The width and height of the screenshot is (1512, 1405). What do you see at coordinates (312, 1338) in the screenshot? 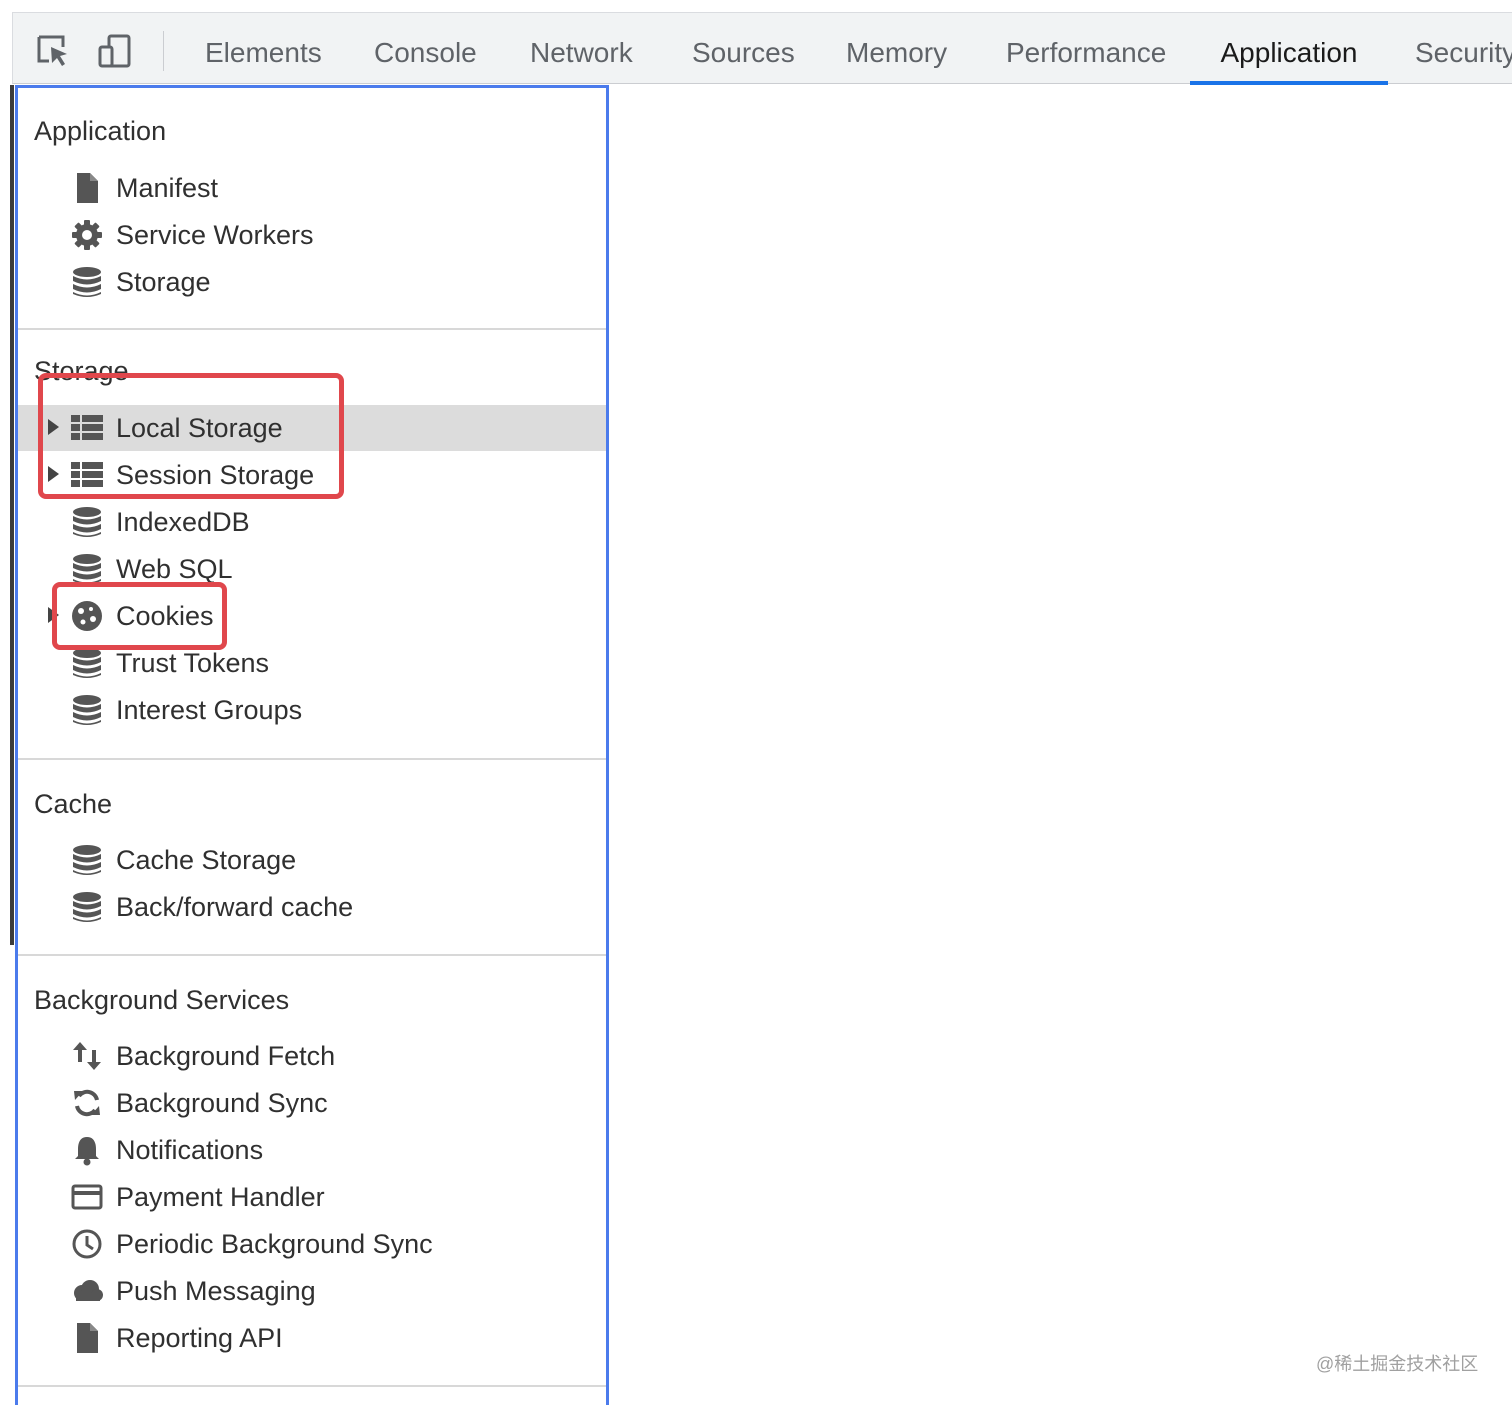
I see `sidebar-item-reporting-api: Reporting API` at bounding box center [312, 1338].